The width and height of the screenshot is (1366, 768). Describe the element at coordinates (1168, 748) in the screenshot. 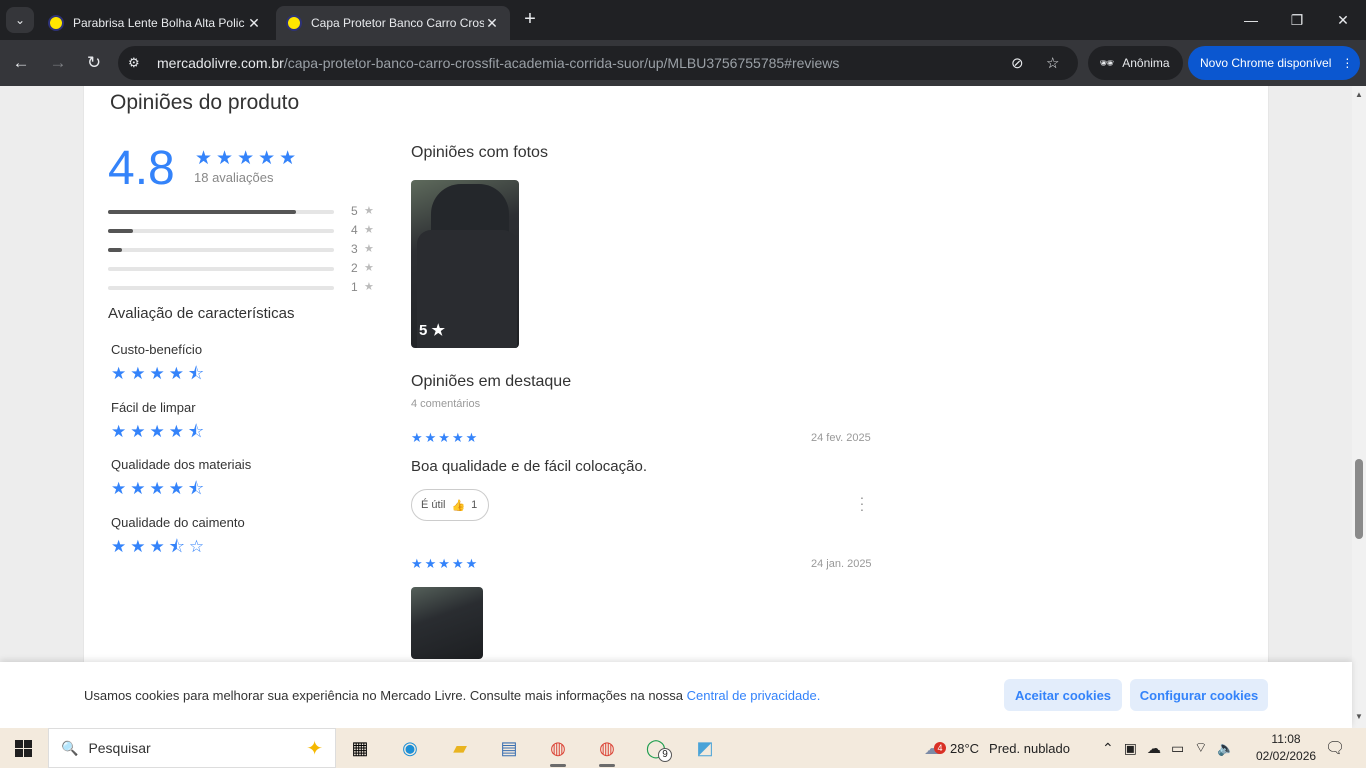

I see `system-tray: ⌃ ▣ ☁ ▭ ⌔ 🔈` at that location.